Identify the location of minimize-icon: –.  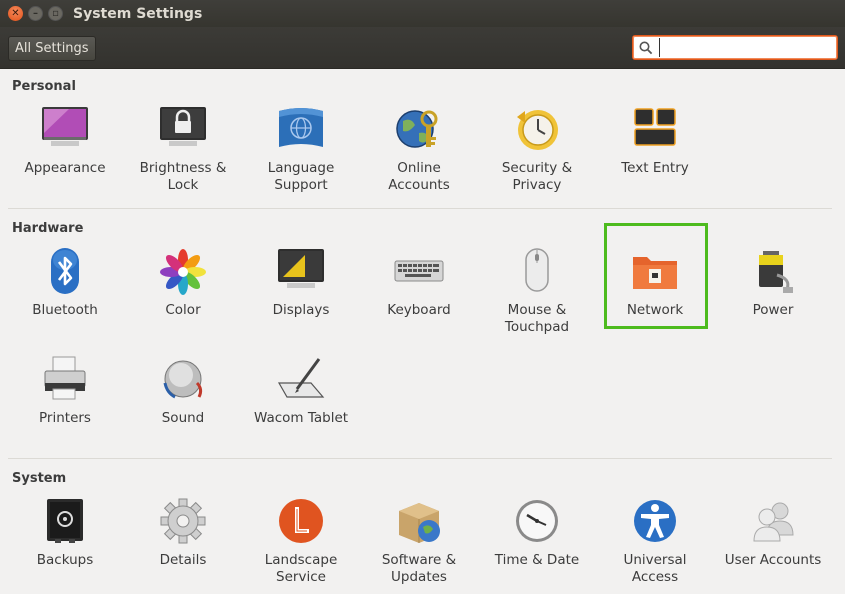
(35, 13).